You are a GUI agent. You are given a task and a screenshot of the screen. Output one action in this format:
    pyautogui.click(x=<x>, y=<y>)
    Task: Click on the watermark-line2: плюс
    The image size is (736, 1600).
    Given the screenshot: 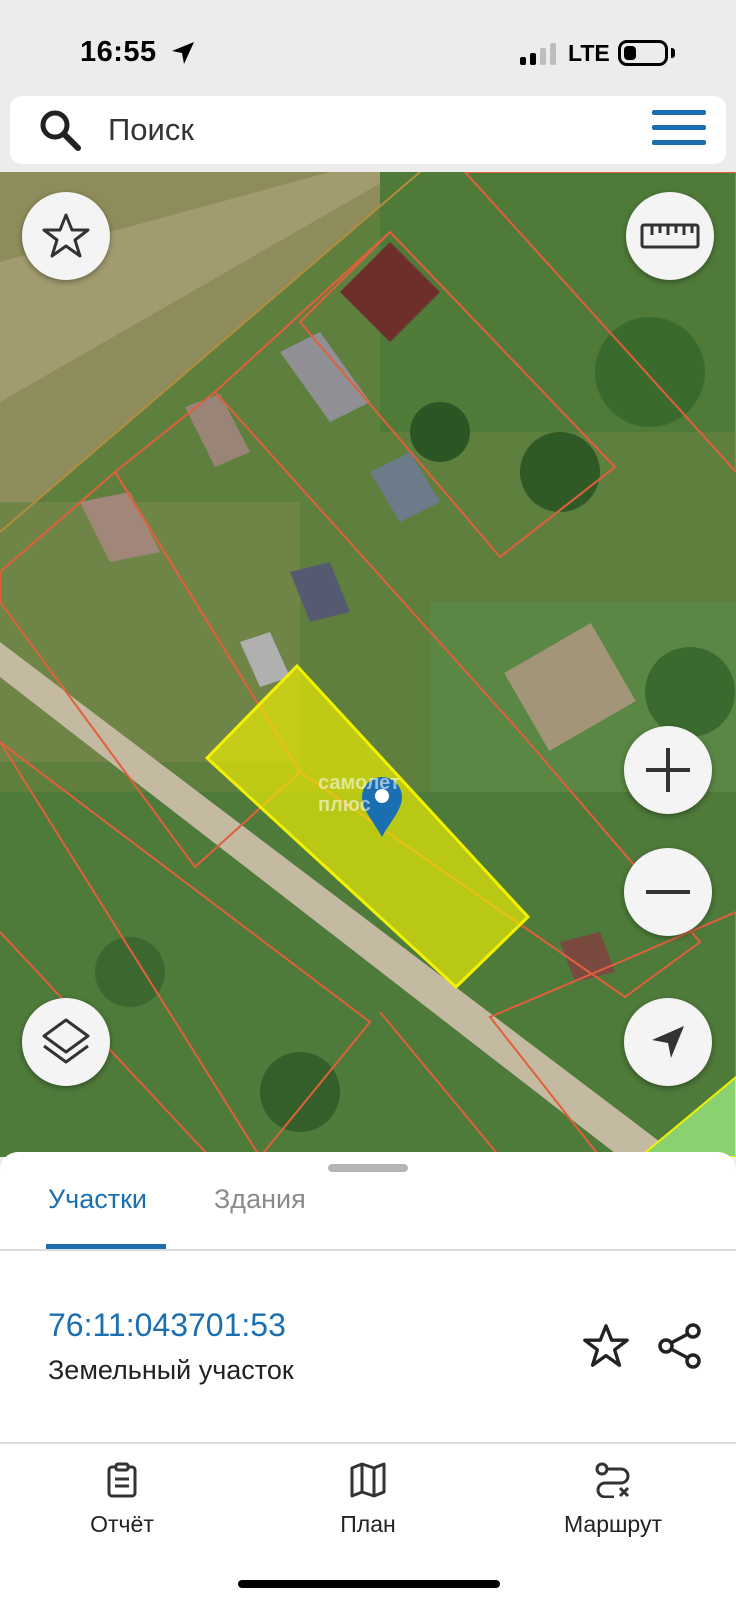 What is the action you would take?
    pyautogui.click(x=344, y=805)
    